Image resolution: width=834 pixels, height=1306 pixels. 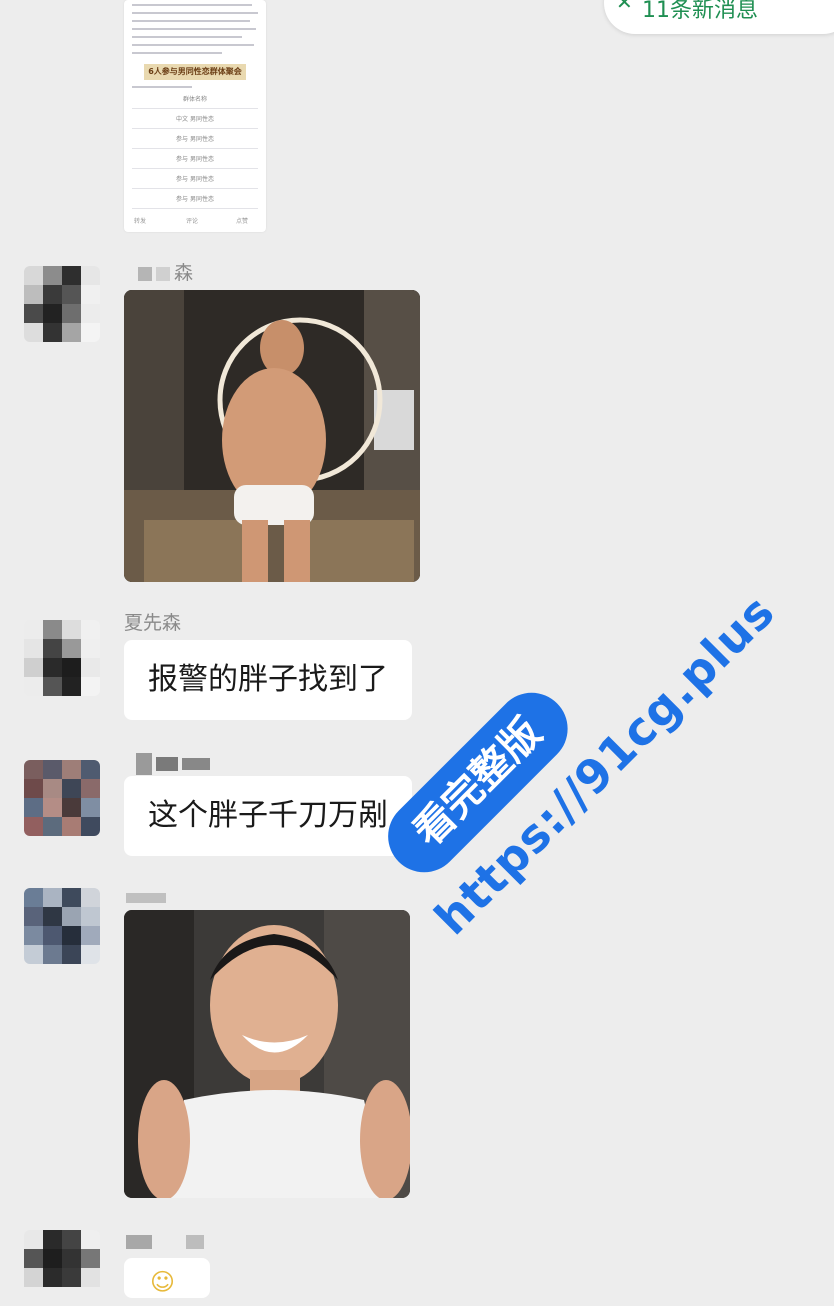 I want to click on document-footer-share: 转发, so click(x=140, y=221).